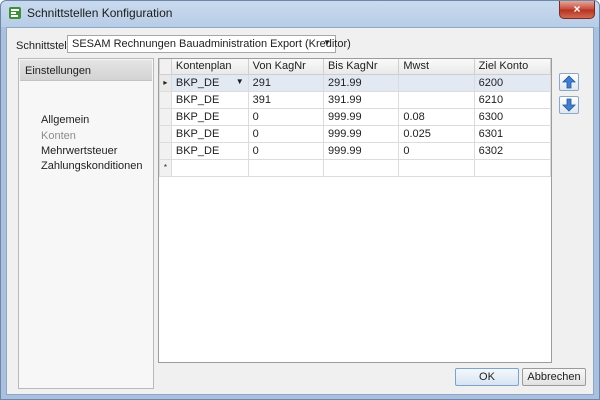 Image resolution: width=600 pixels, height=400 pixels. What do you see at coordinates (65, 120) in the screenshot?
I see `nav-item-allgemein: Allgemein` at bounding box center [65, 120].